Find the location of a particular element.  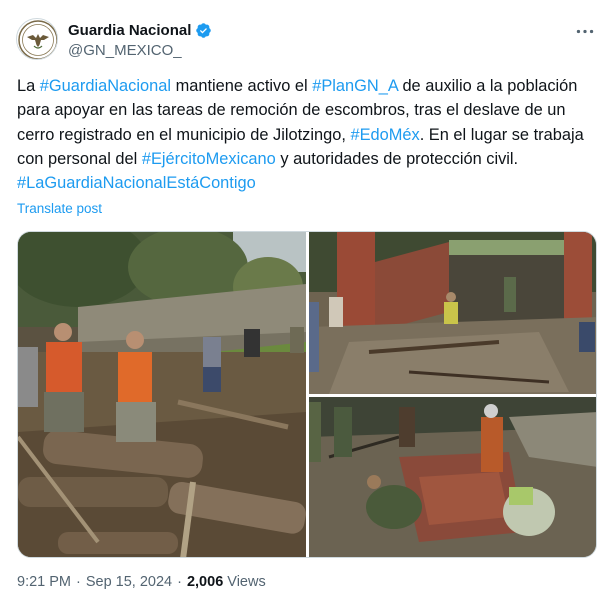

post-text-segment: La is located at coordinates (28, 86).